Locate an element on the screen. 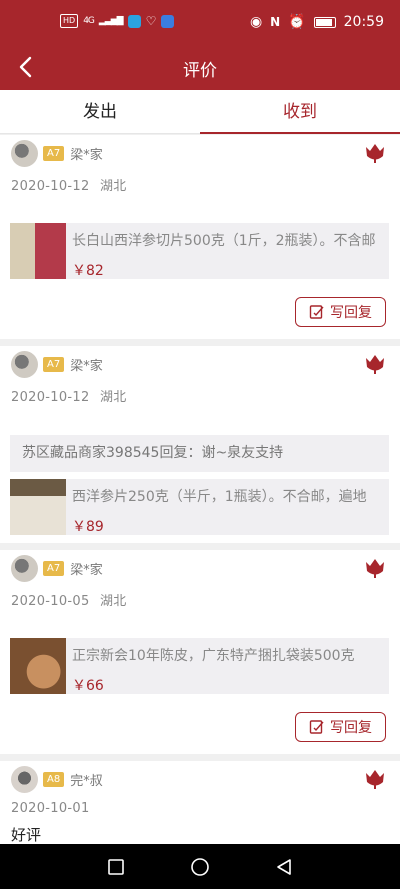  review-comment: 好评 is located at coordinates (26, 835).